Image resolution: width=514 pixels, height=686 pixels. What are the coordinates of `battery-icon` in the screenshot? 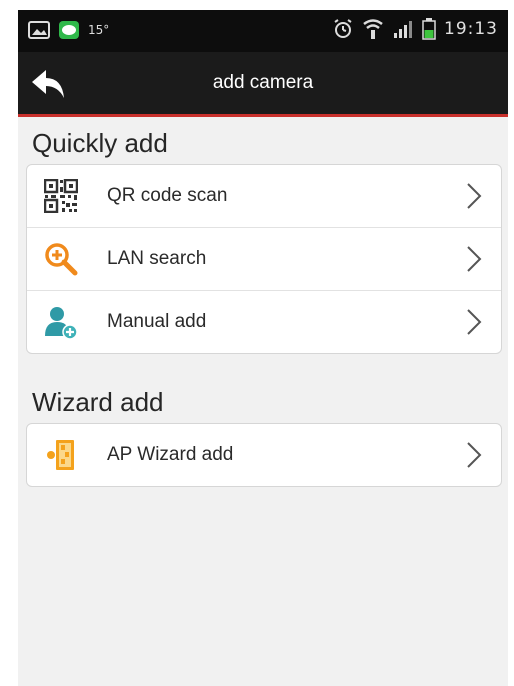 It's located at (429, 29).